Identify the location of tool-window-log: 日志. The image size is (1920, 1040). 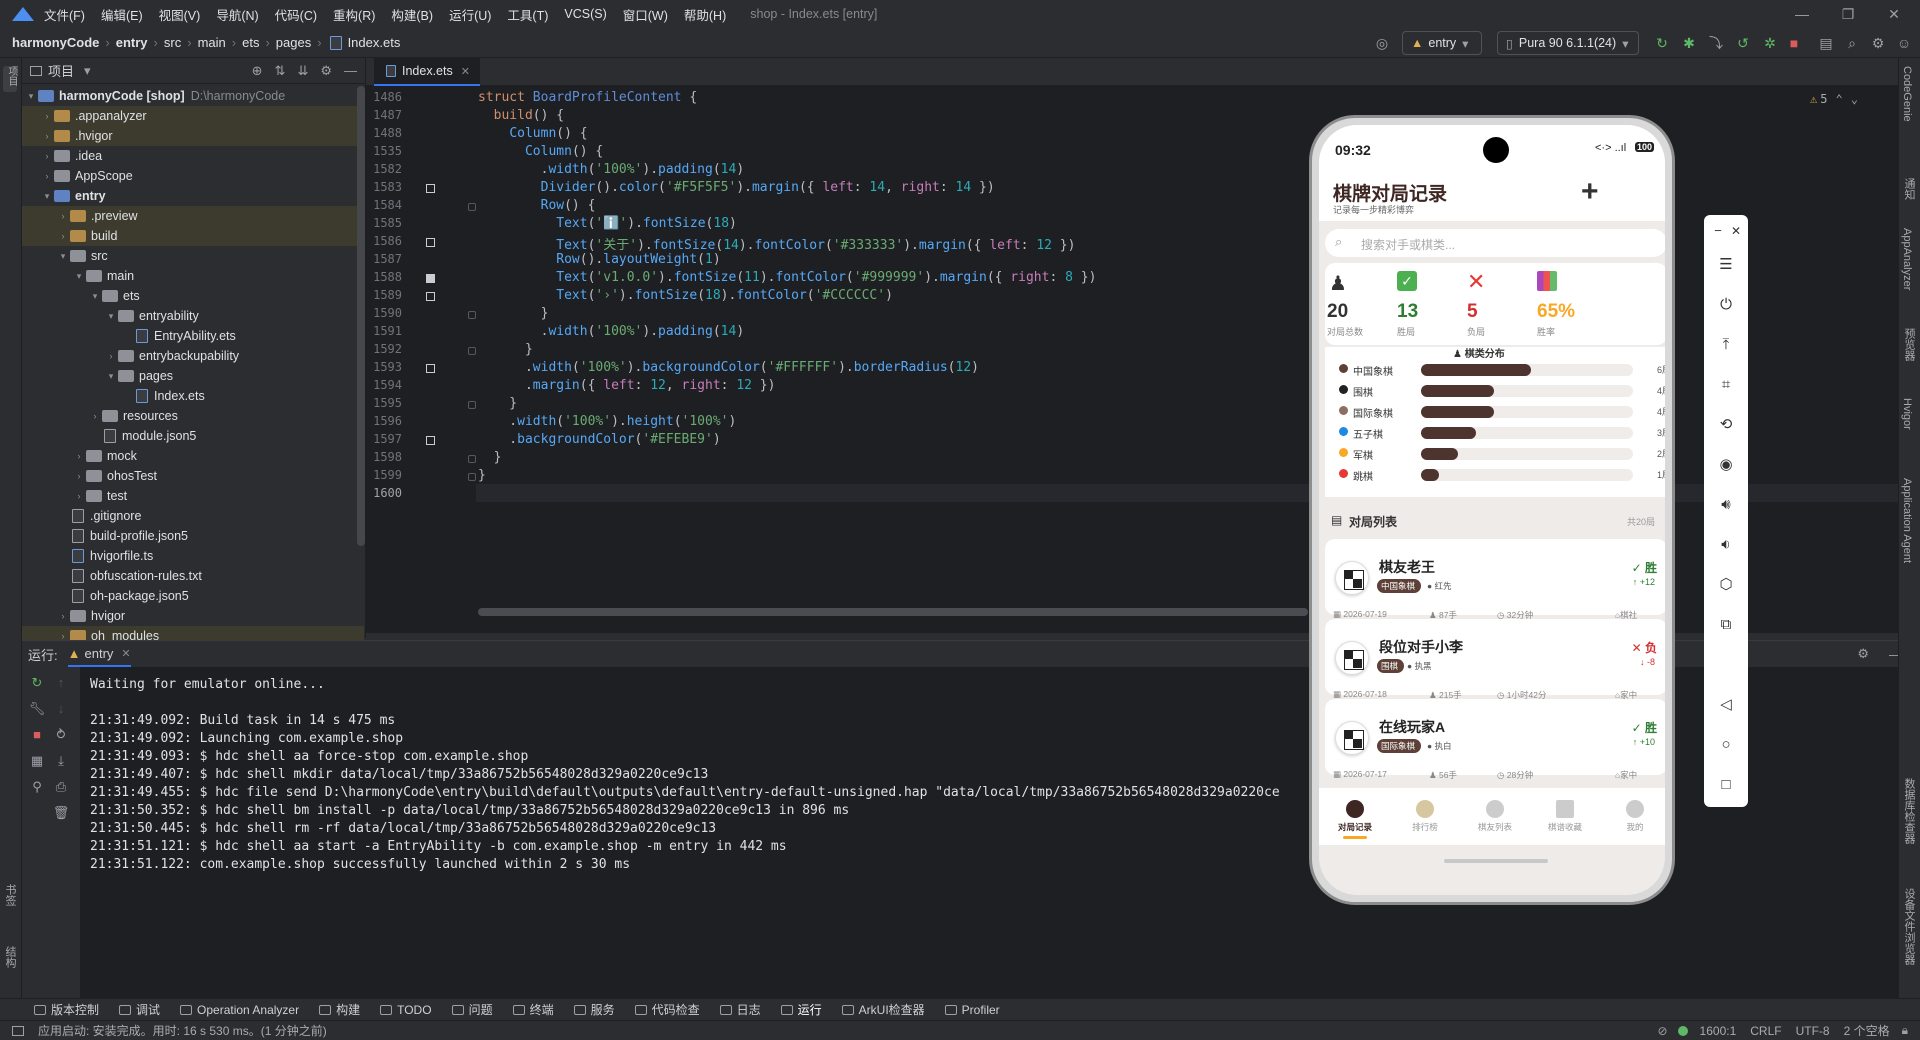
(740, 1009).